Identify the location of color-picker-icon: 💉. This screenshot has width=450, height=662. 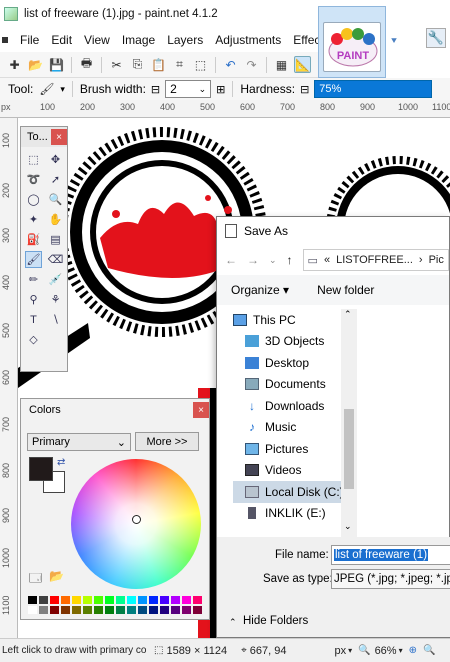
(55, 279).